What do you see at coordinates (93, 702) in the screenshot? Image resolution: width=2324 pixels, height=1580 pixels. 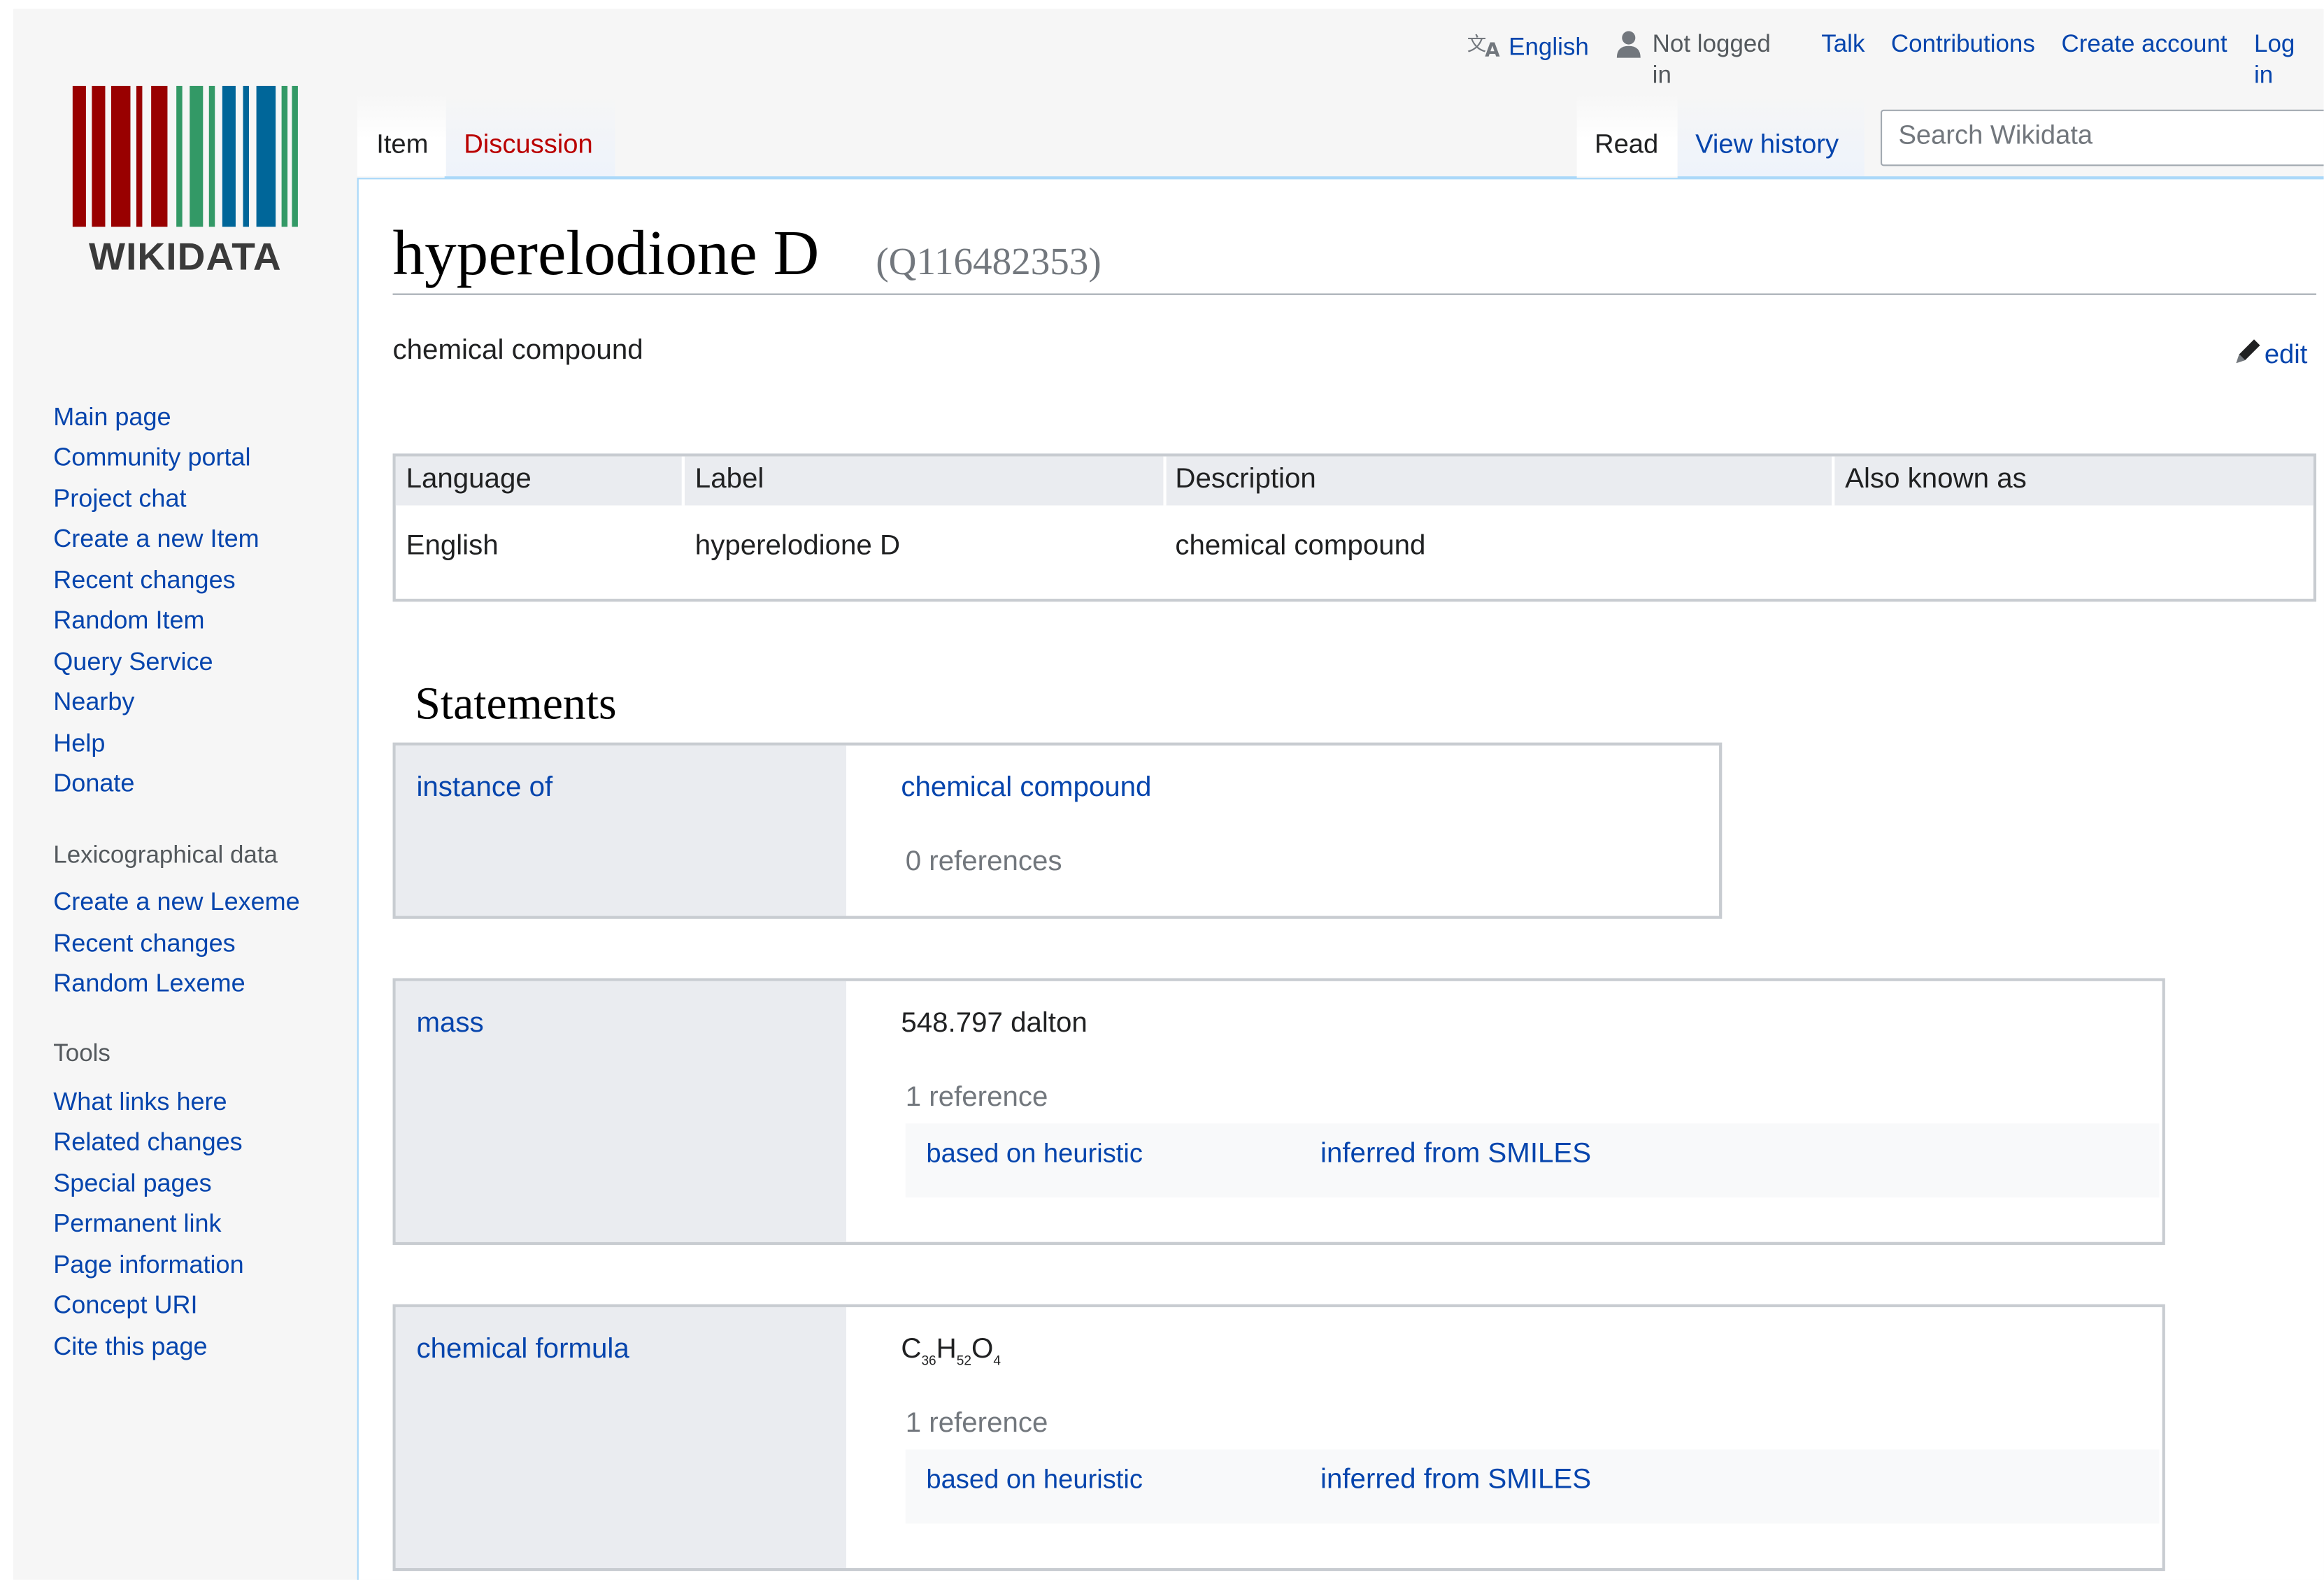 I see `sidebar-item-nearby: Nearby` at bounding box center [93, 702].